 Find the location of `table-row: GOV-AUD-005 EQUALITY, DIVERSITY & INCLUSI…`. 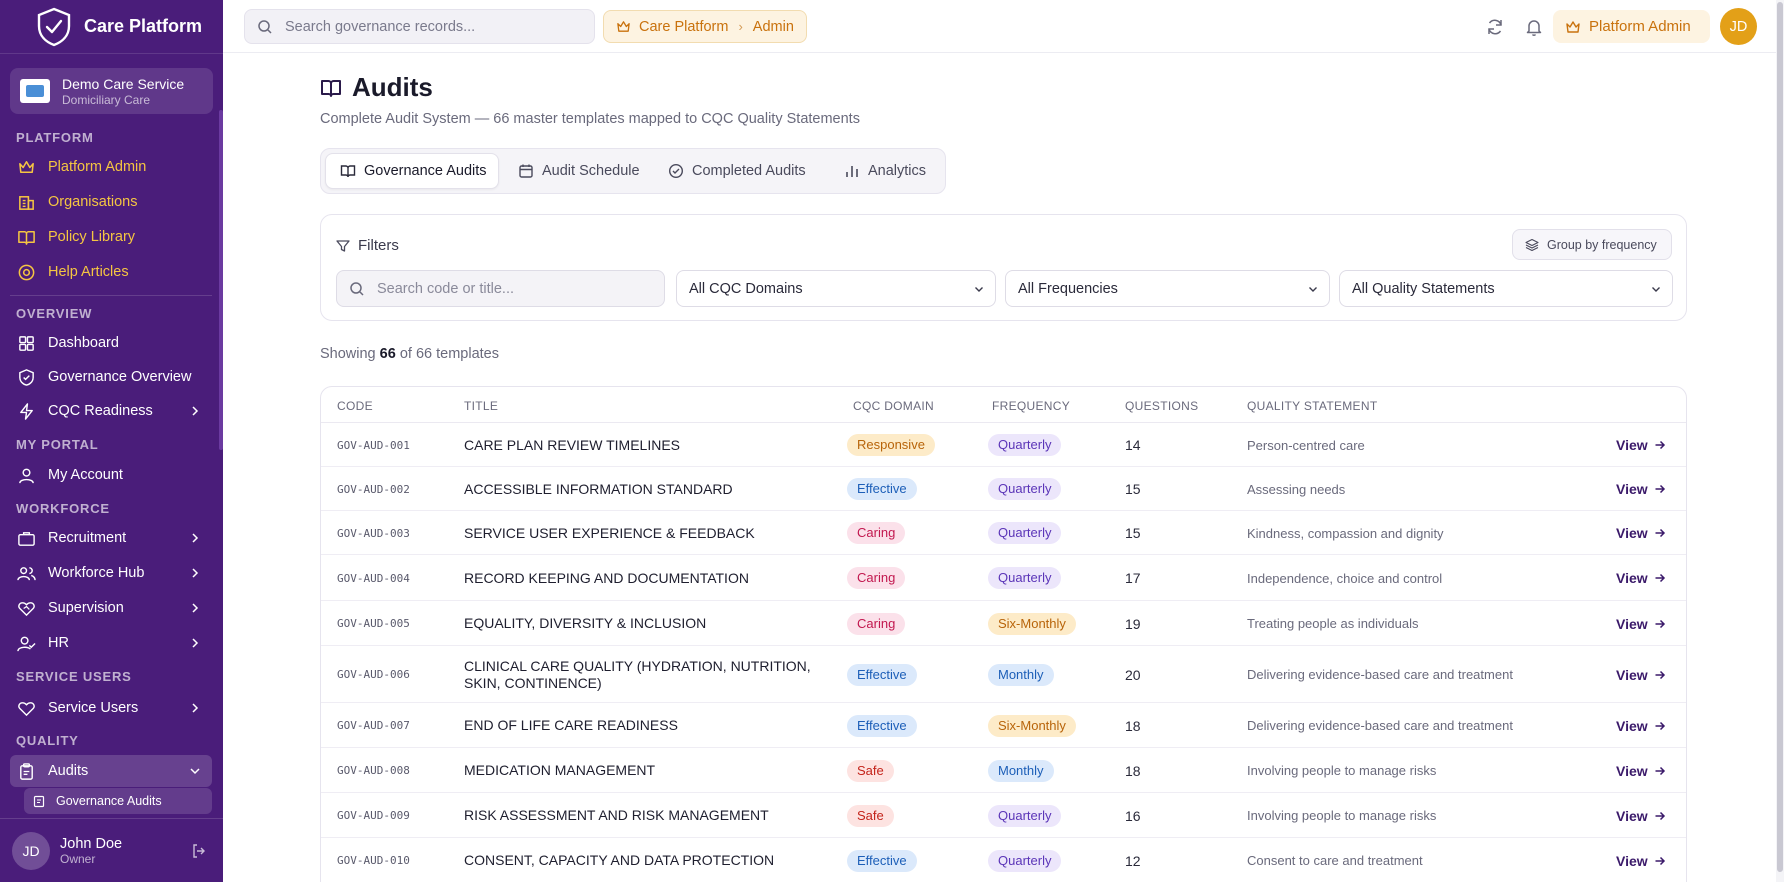

table-row: GOV-AUD-005 EQUALITY, DIVERSITY & INCLUSI… is located at coordinates (1003, 623).